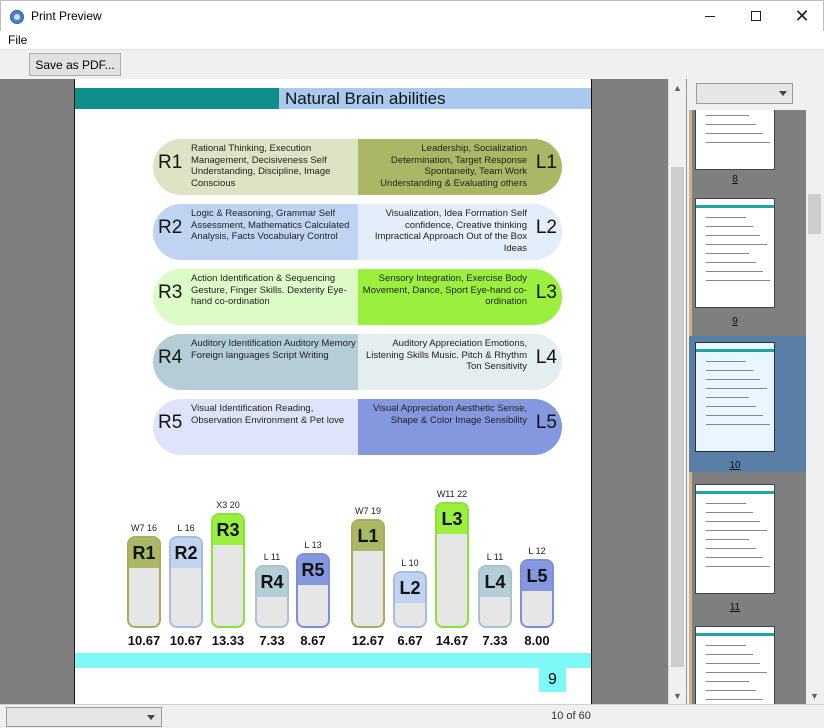  Describe the element at coordinates (170, 422) in the screenshot. I see `right-brain-code: R5` at that location.